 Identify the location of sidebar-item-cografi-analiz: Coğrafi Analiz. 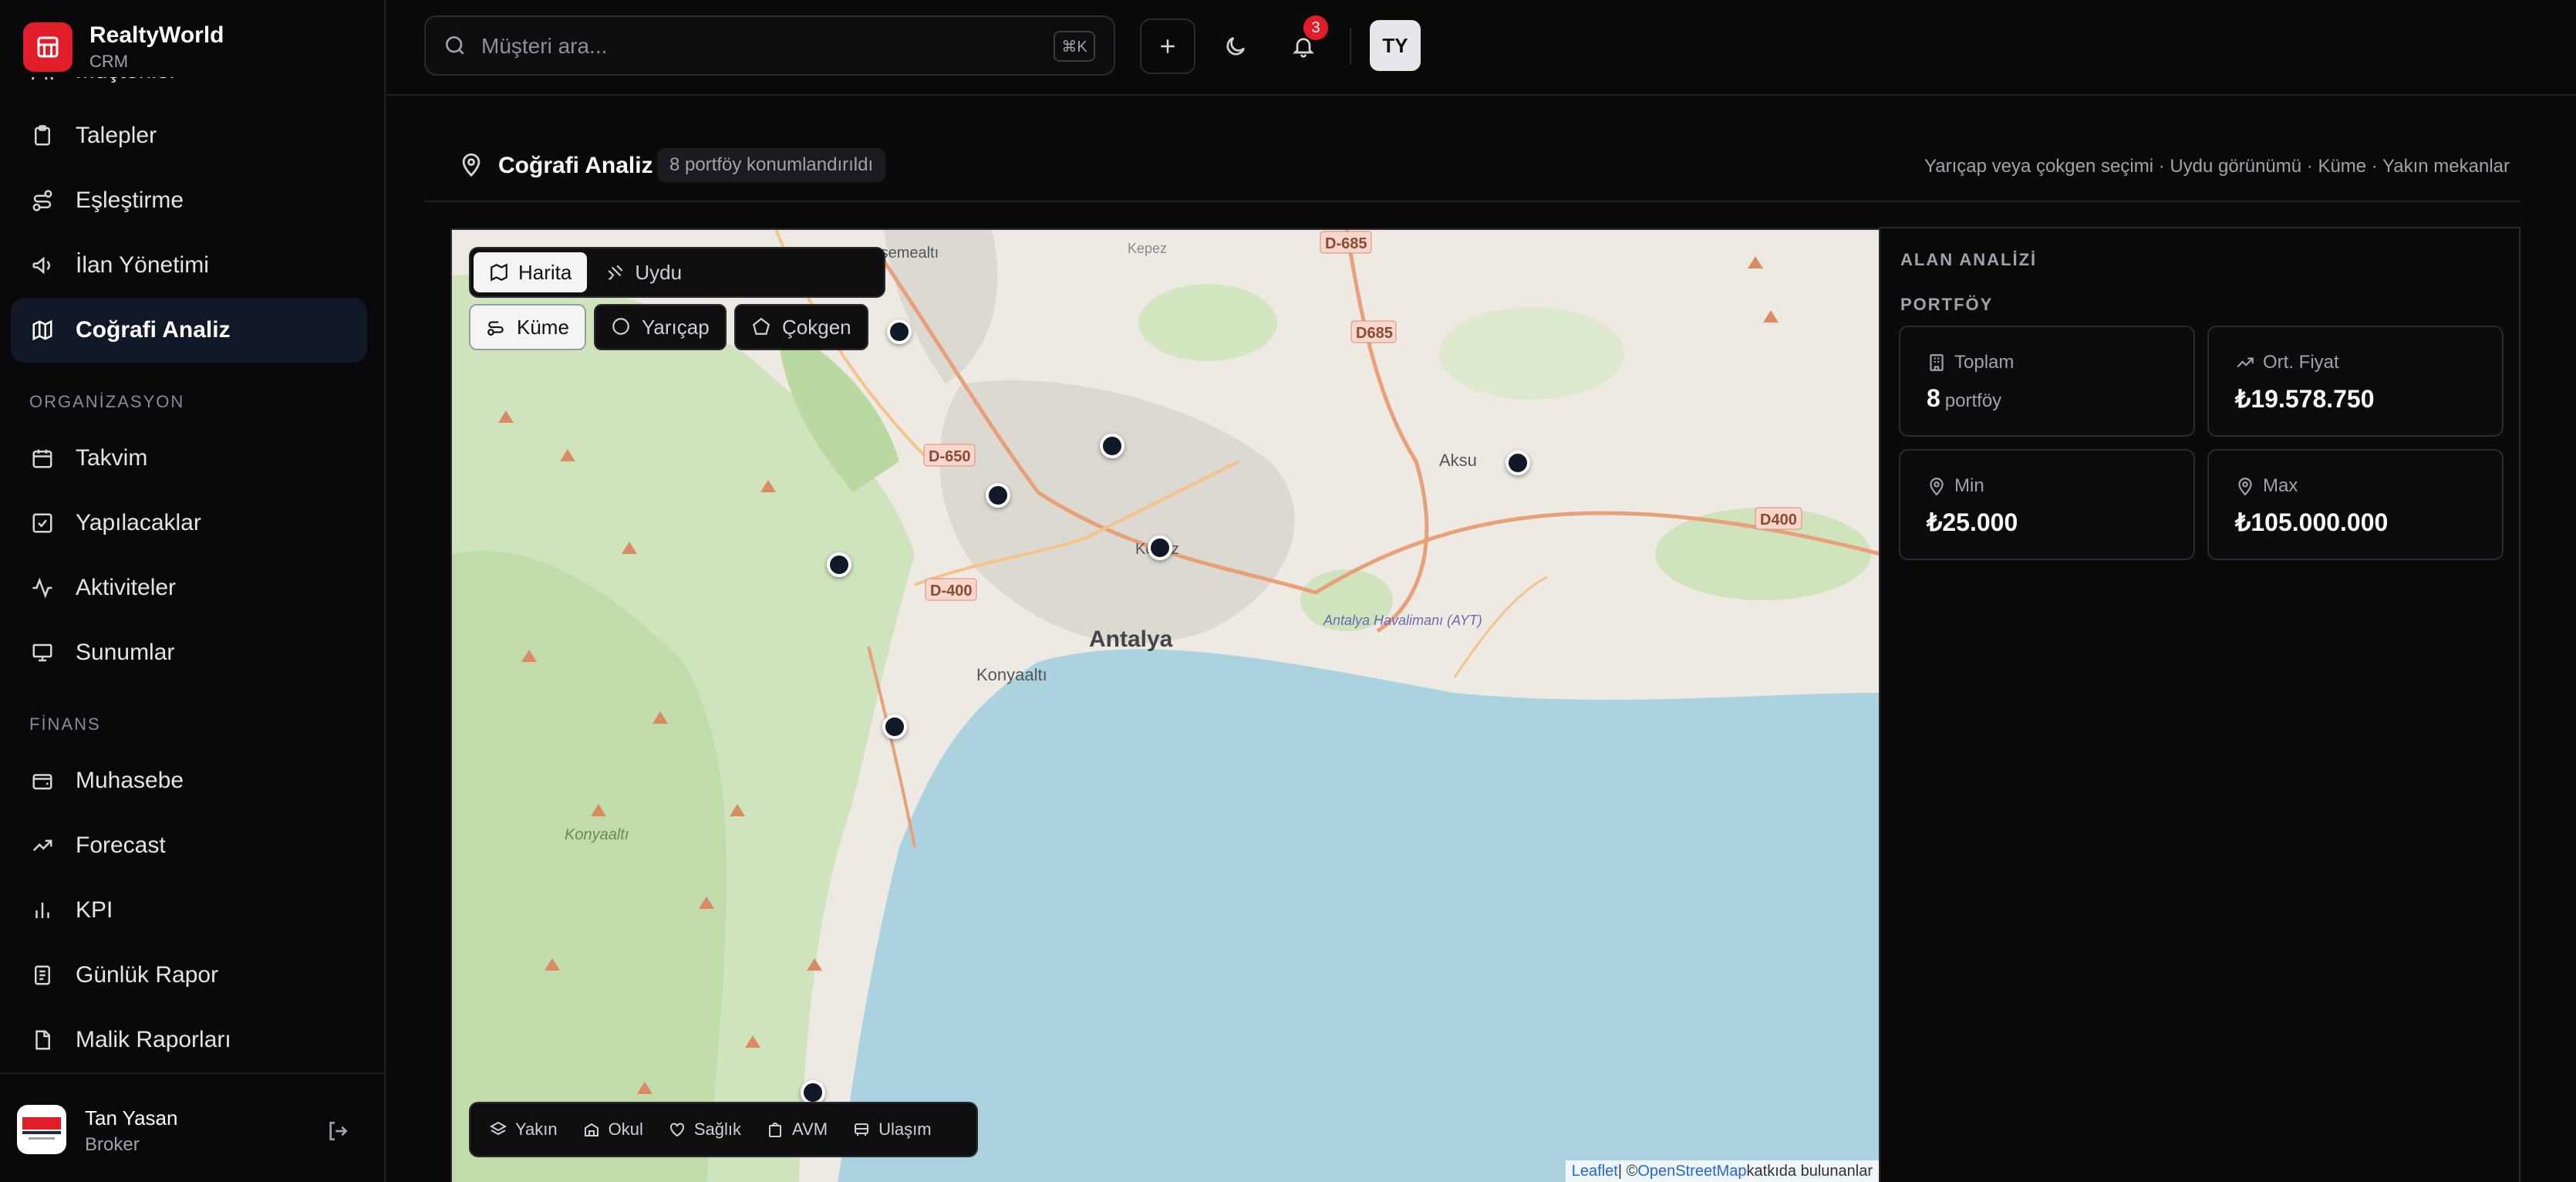
(189, 330).